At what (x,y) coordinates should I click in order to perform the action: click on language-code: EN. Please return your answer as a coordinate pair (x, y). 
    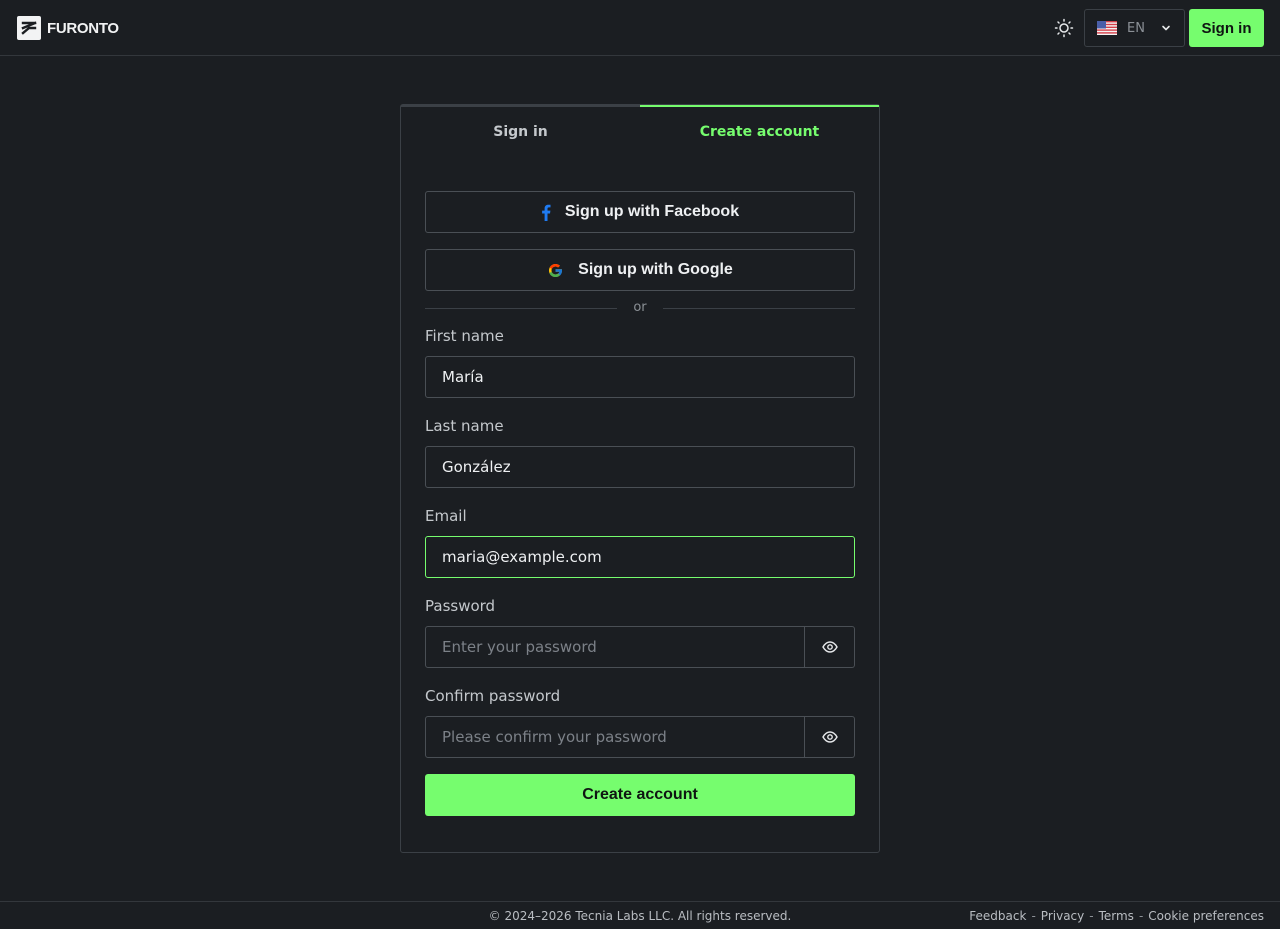
    Looking at the image, I should click on (1136, 28).